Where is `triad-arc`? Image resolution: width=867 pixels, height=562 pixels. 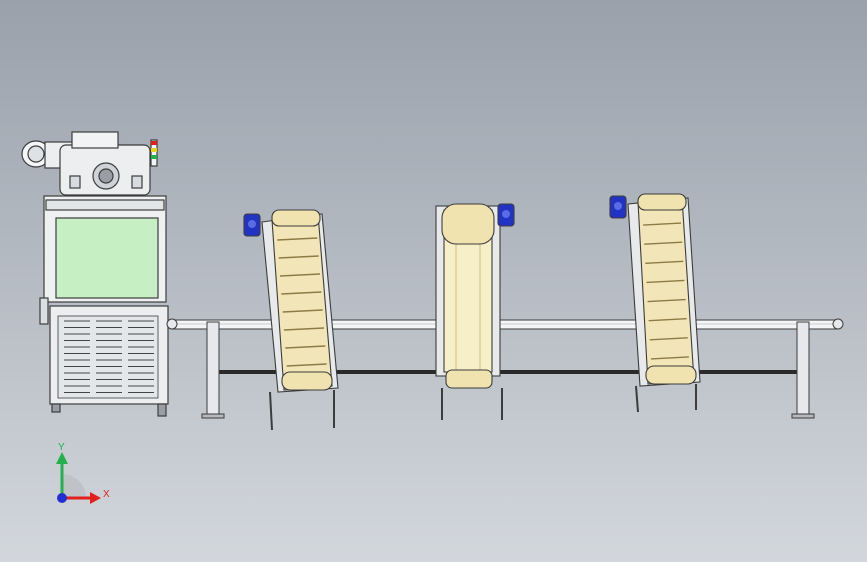
triad-arc is located at coordinates (74, 486).